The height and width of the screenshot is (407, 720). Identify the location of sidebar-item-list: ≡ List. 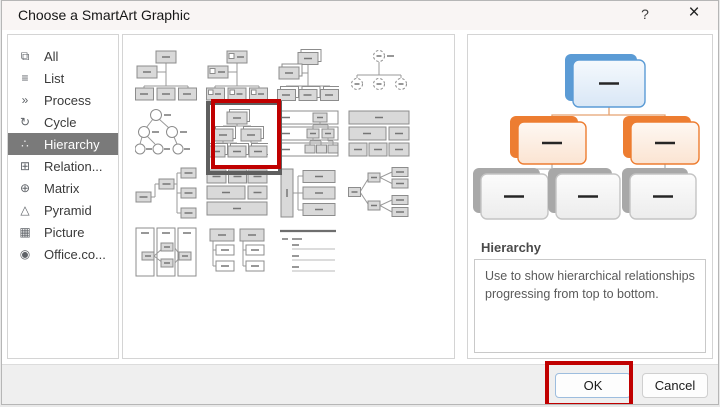
(63, 78).